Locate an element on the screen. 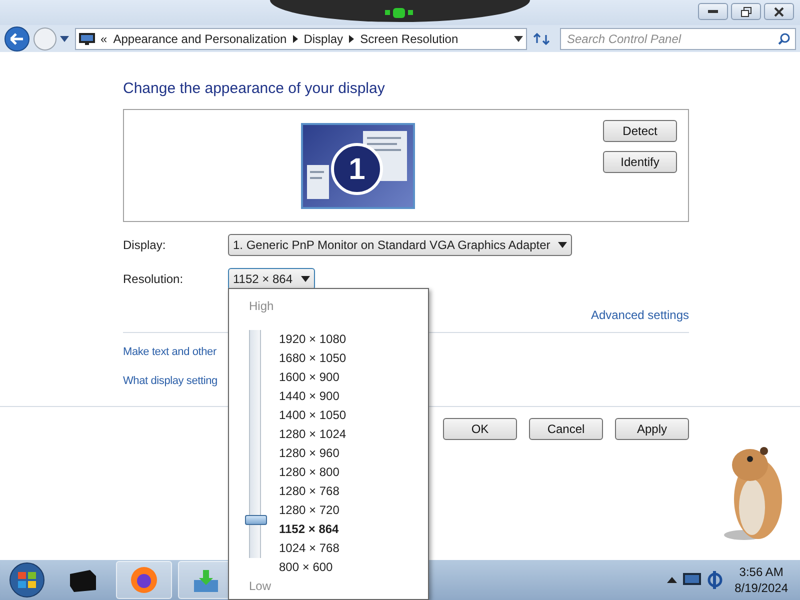 This screenshot has height=600, width=800. window-thumbnail-icon is located at coordinates (318, 182).